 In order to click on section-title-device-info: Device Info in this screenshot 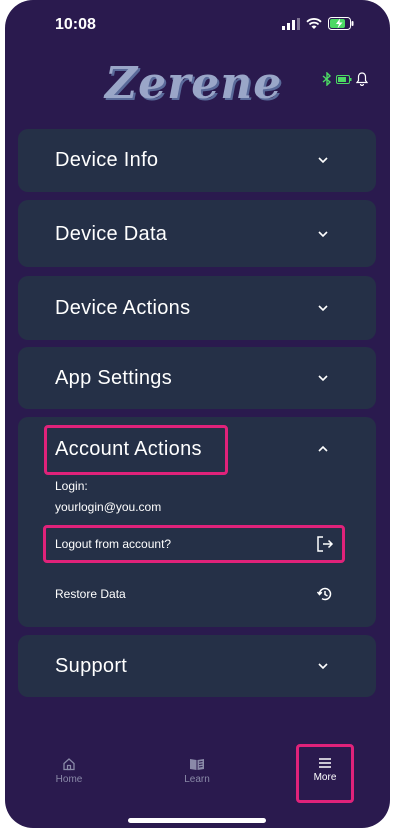, I will do `click(107, 160)`.